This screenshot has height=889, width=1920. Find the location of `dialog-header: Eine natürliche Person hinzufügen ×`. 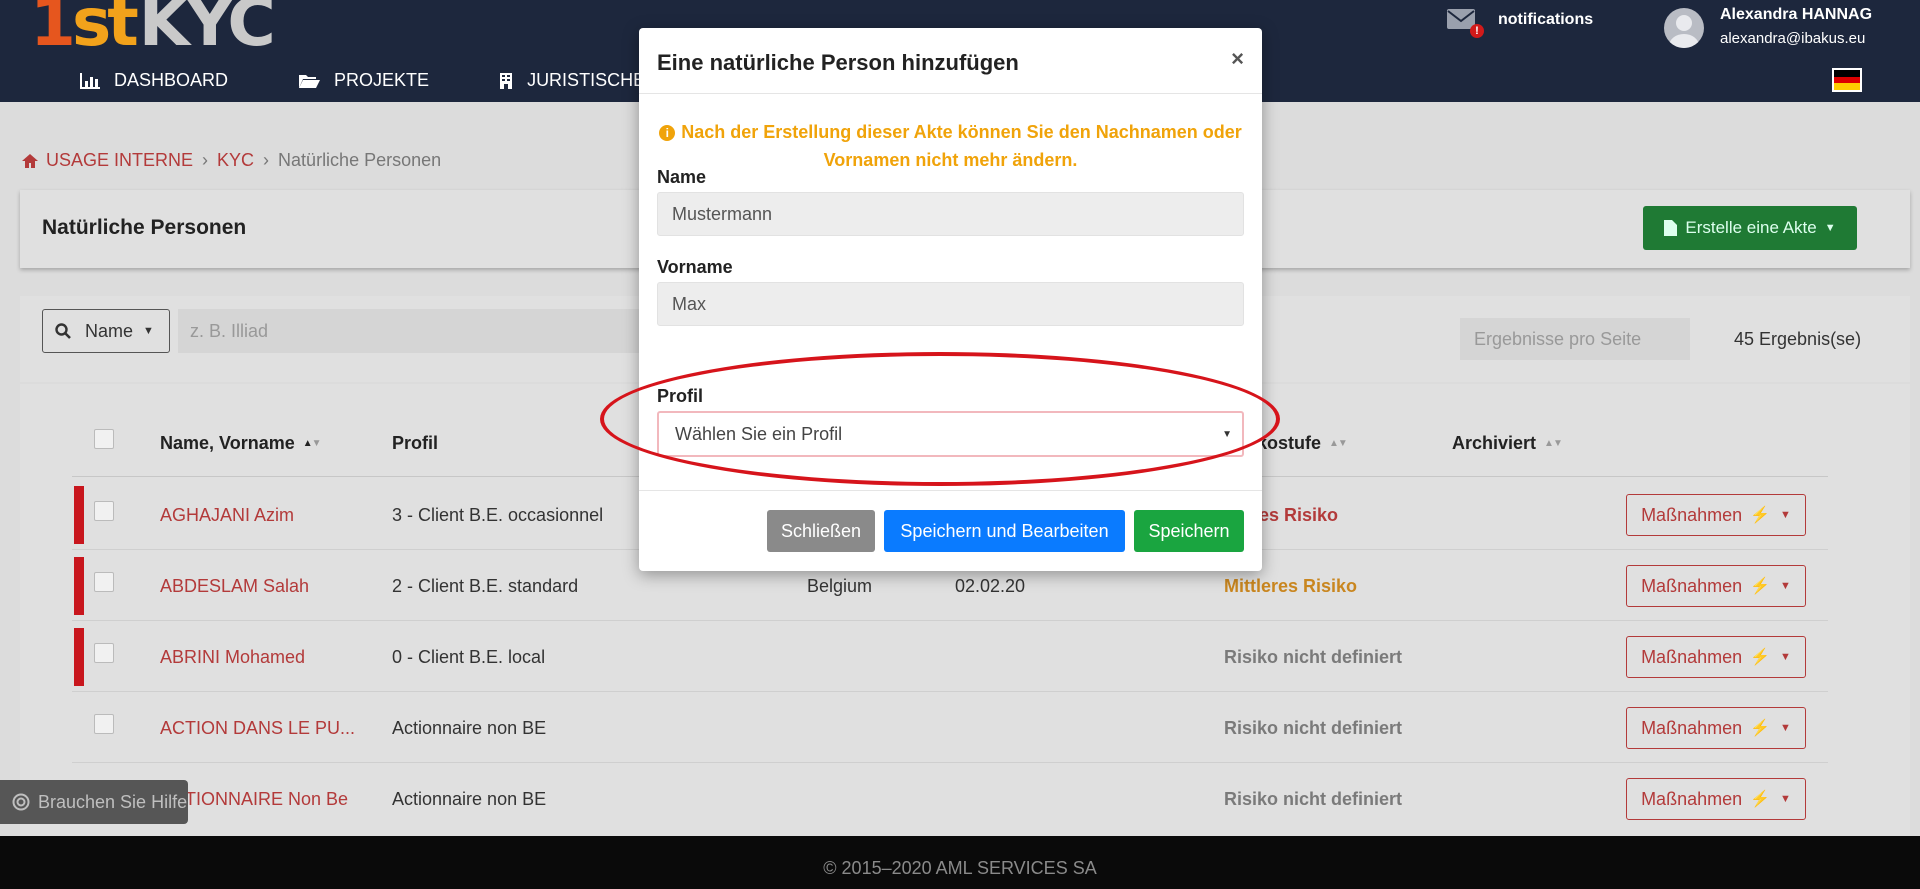

dialog-header: Eine natürliche Person hinzufügen × is located at coordinates (950, 61).